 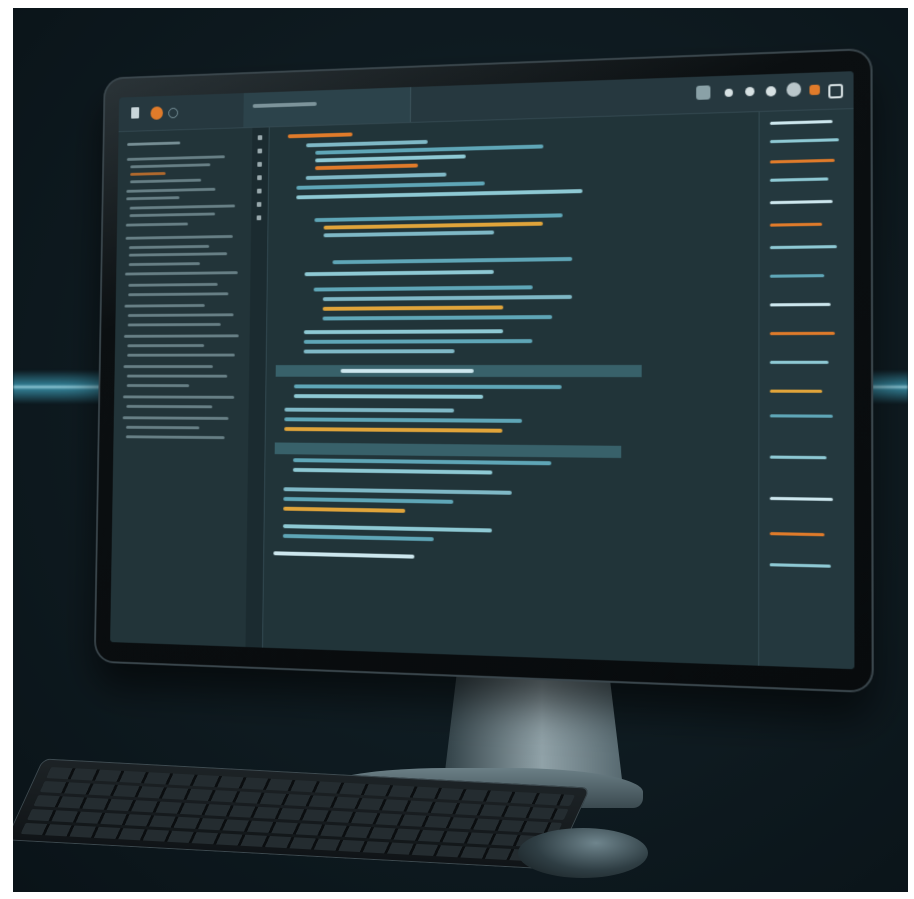 What do you see at coordinates (259, 191) in the screenshot?
I see `extensions-icon` at bounding box center [259, 191].